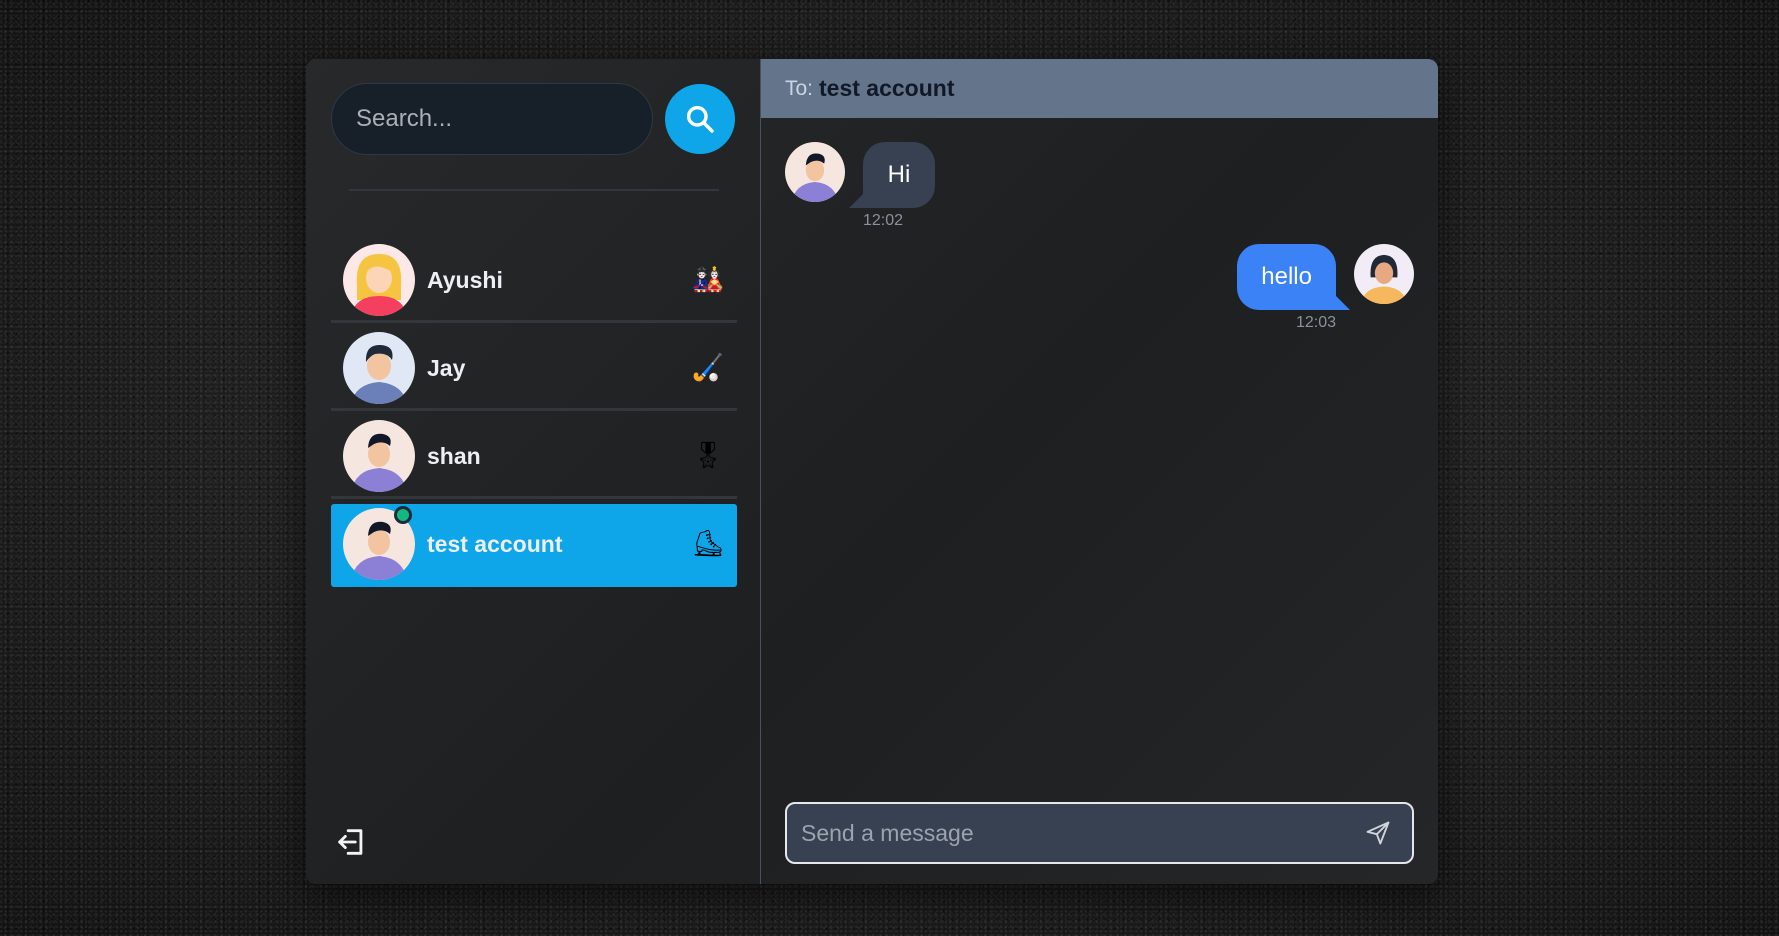 The width and height of the screenshot is (1779, 936). I want to click on search-input, so click(492, 119).